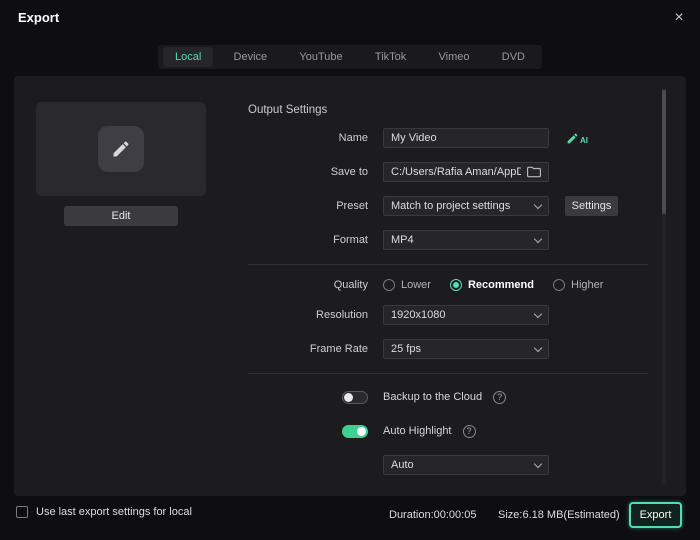  Describe the element at coordinates (587, 285) in the screenshot. I see `radio-label: Higher` at that location.